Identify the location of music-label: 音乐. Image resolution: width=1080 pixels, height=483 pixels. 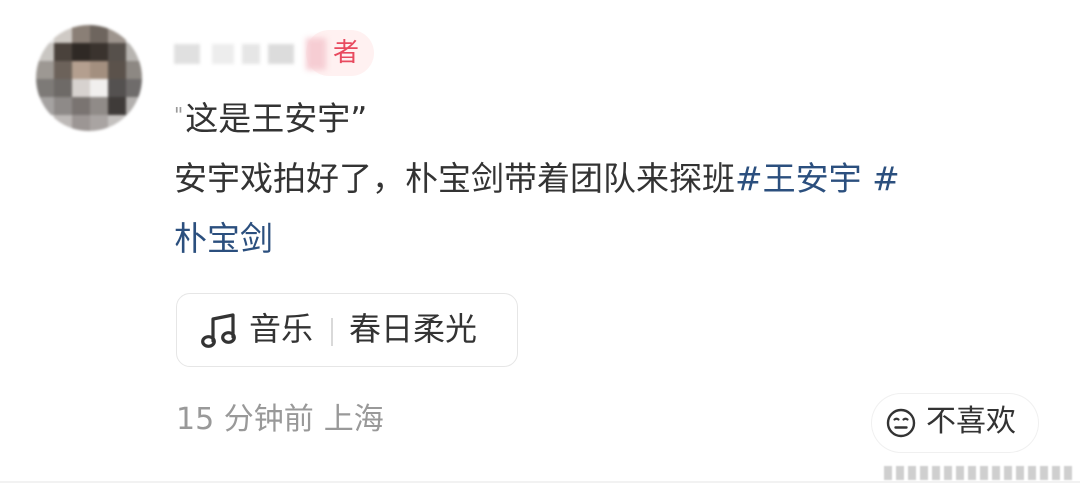
(281, 329).